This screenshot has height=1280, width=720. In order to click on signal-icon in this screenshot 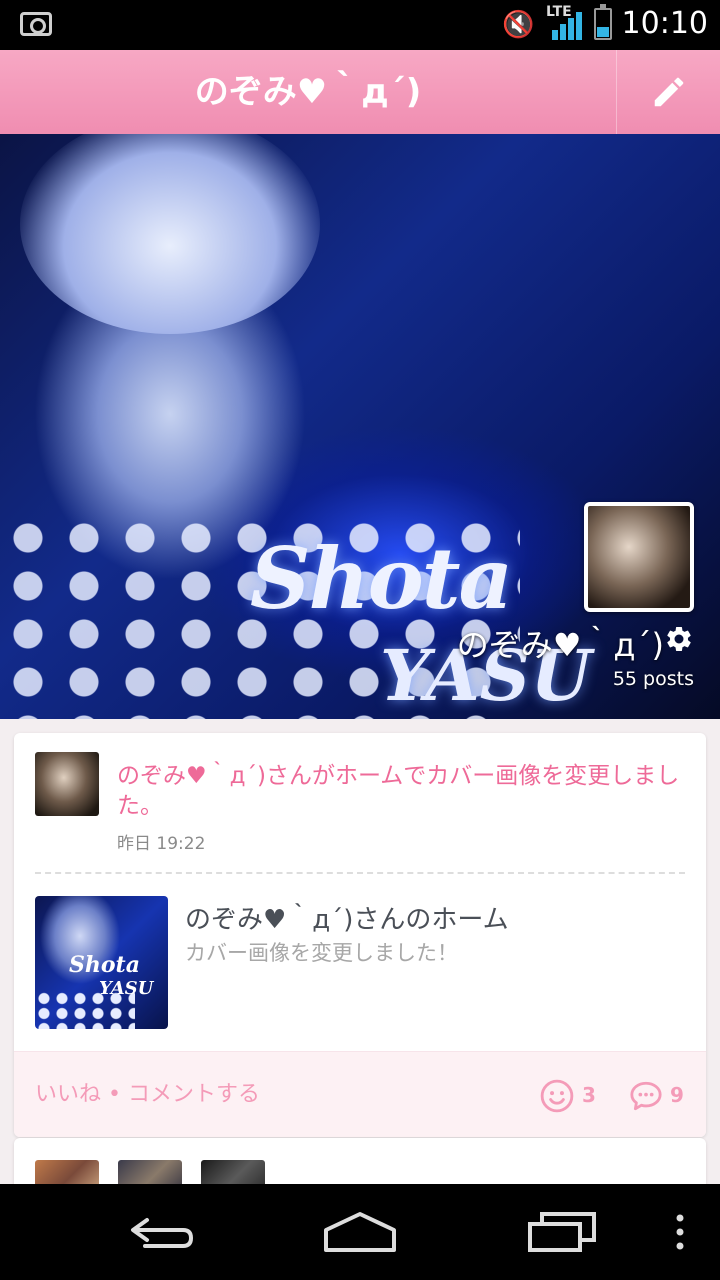, I will do `click(568, 25)`.